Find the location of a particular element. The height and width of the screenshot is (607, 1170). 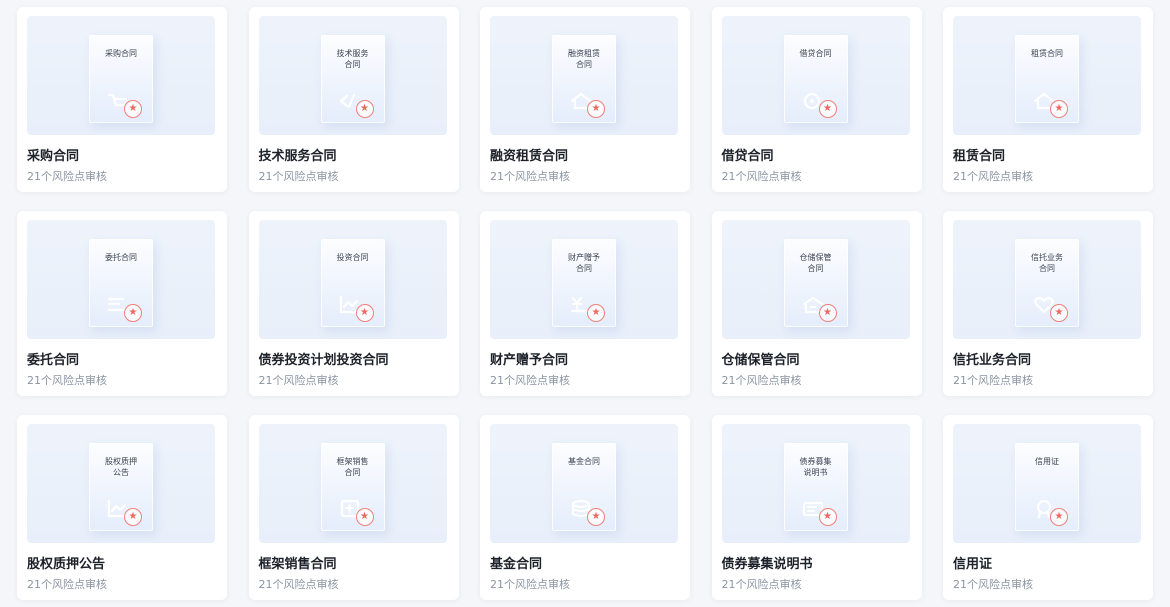

contract-title: 财产赠予合同 is located at coordinates (529, 360).